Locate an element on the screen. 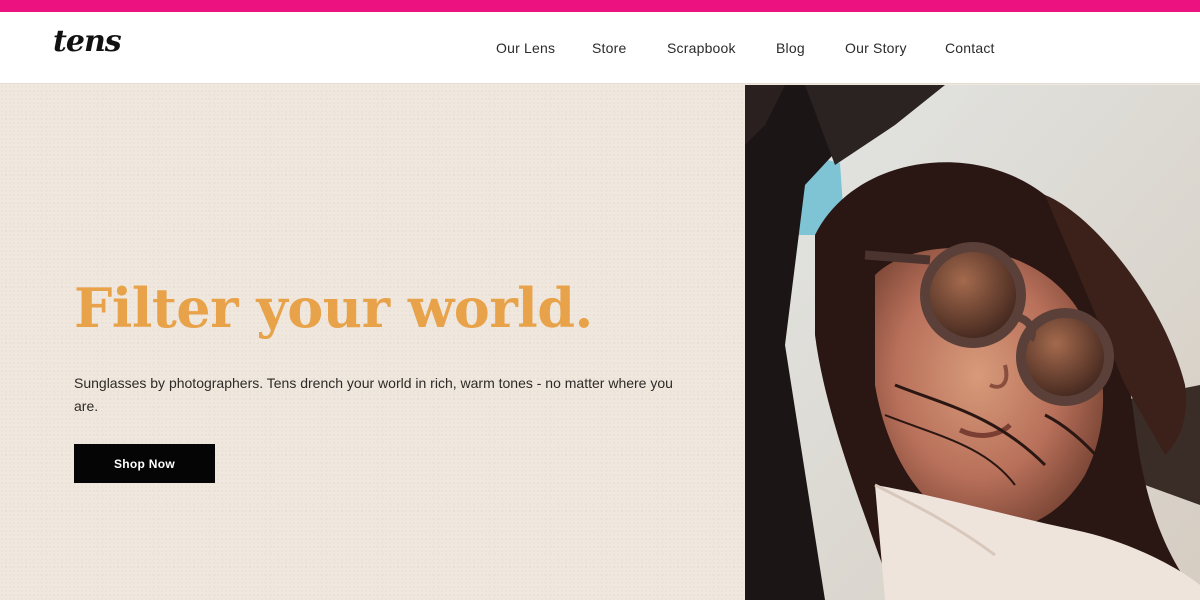 This screenshot has height=600, width=1200. logo: tens is located at coordinates (87, 41).